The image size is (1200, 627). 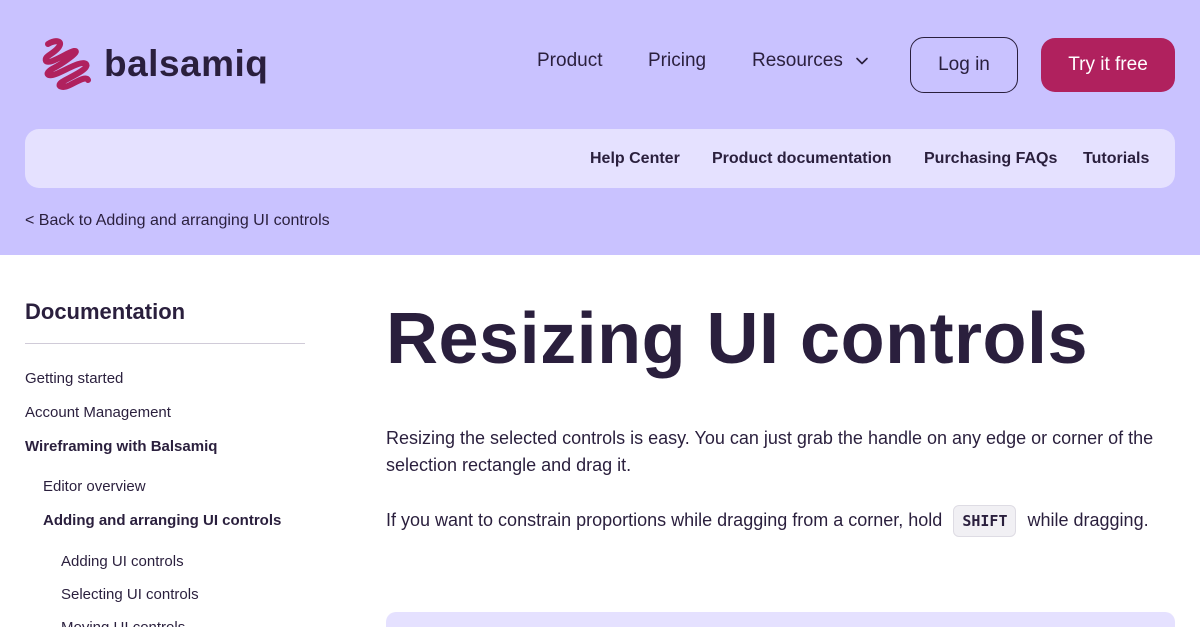 What do you see at coordinates (862, 61) in the screenshot?
I see `chevron-down-icon` at bounding box center [862, 61].